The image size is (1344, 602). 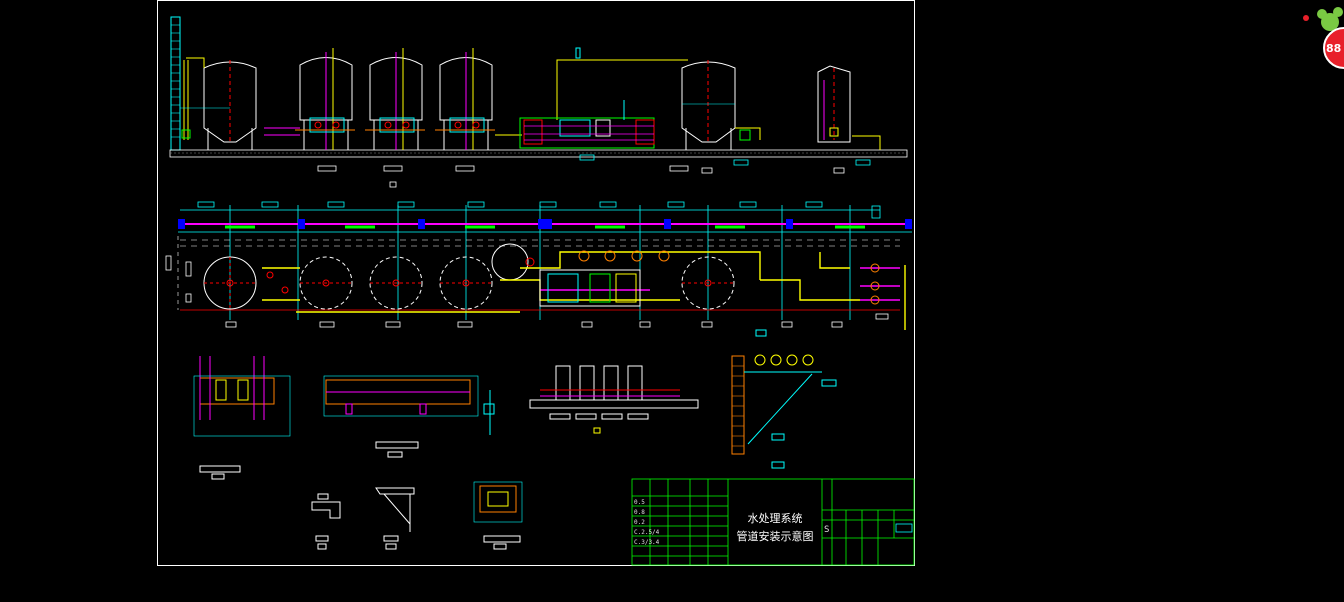 I want to click on title-code-5: C.3/3.4, so click(x=647, y=542).